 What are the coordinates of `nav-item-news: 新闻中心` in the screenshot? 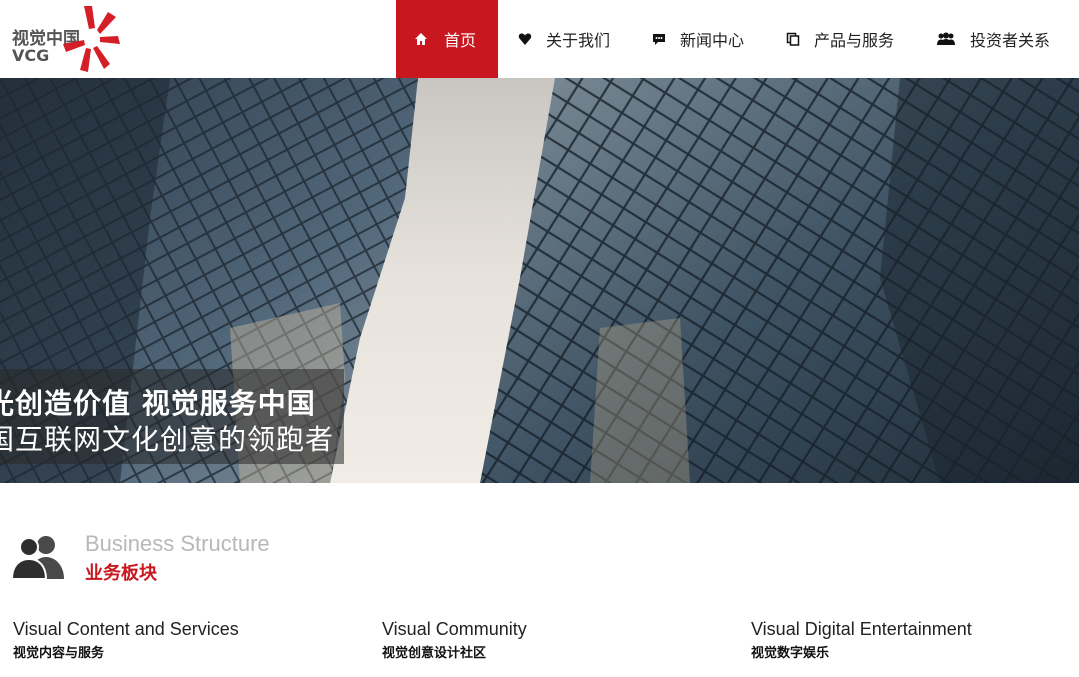 It's located at (699, 39).